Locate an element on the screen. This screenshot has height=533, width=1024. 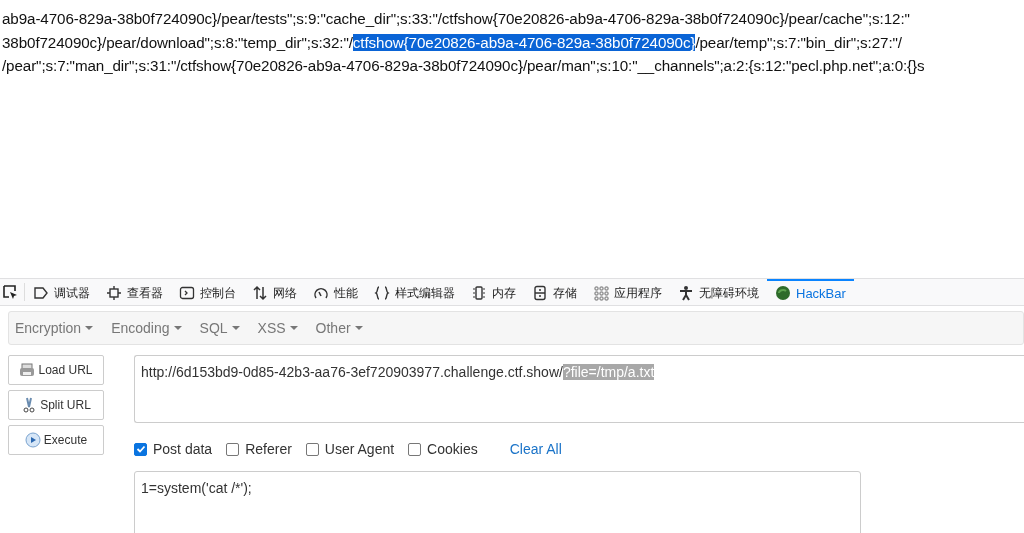
devtools-tab: 控制台 is located at coordinates (207, 292).